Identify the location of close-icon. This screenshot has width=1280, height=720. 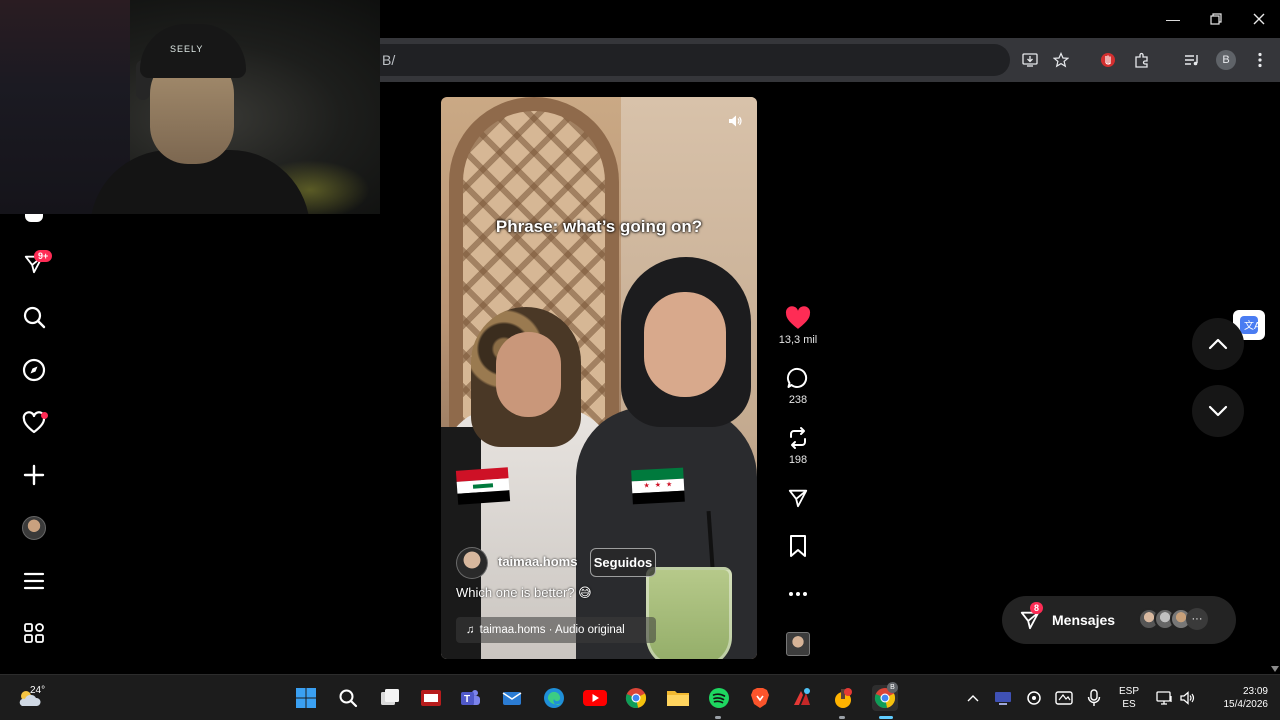
(1259, 19).